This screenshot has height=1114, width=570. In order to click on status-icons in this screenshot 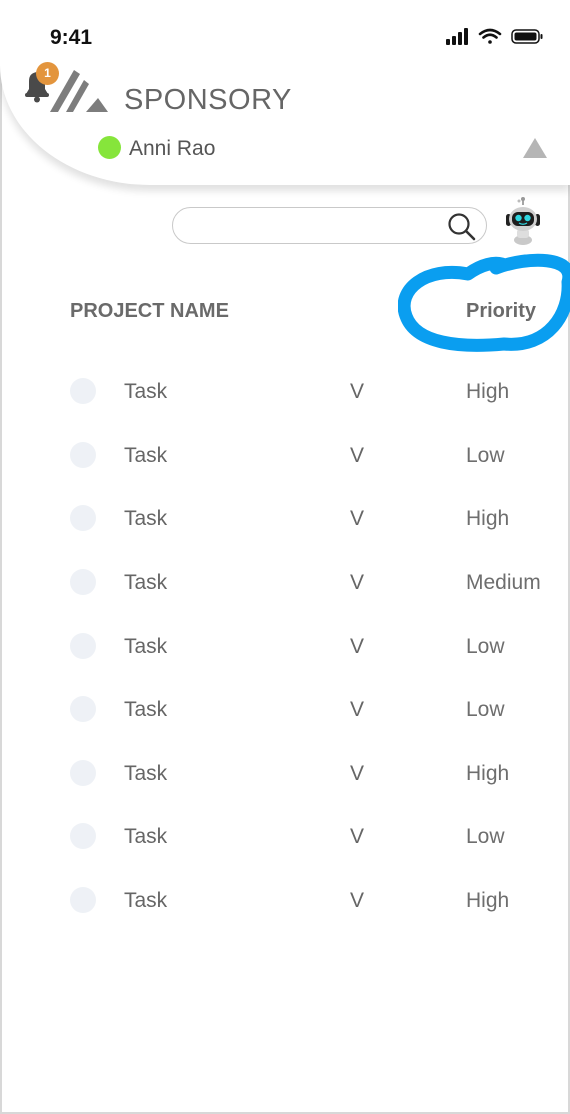, I will do `click(494, 36)`.